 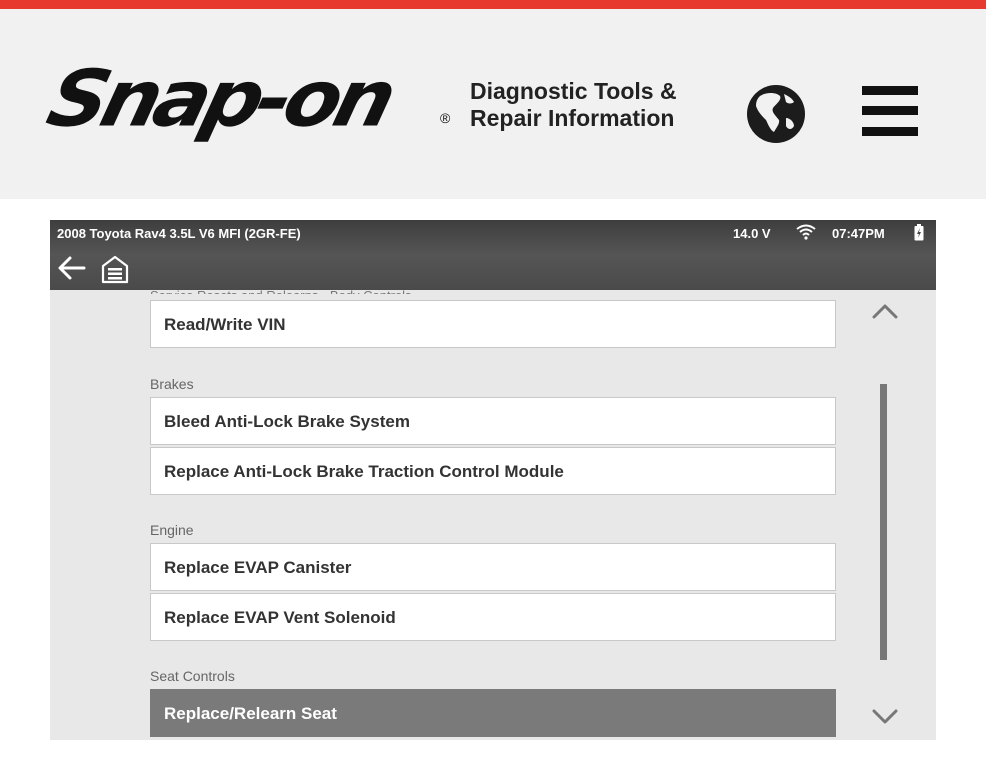 I want to click on home-garage-icon, so click(x=115, y=269).